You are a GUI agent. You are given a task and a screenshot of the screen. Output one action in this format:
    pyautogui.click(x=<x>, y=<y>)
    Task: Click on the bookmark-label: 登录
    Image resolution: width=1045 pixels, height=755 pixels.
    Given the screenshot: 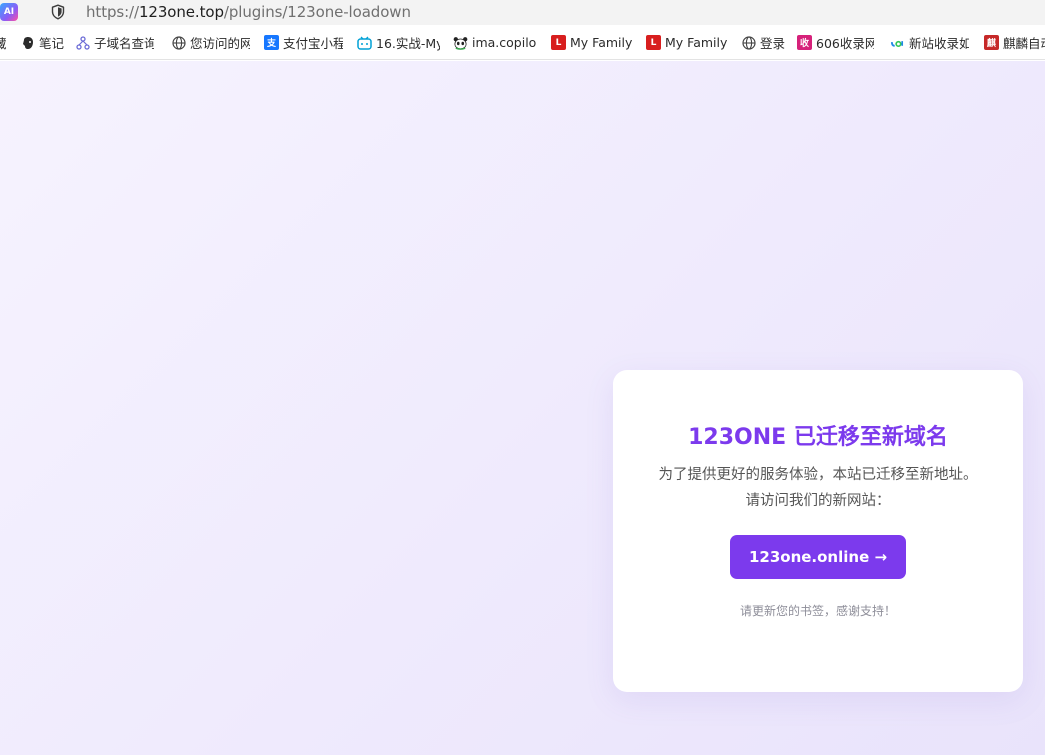 What is the action you would take?
    pyautogui.click(x=773, y=43)
    